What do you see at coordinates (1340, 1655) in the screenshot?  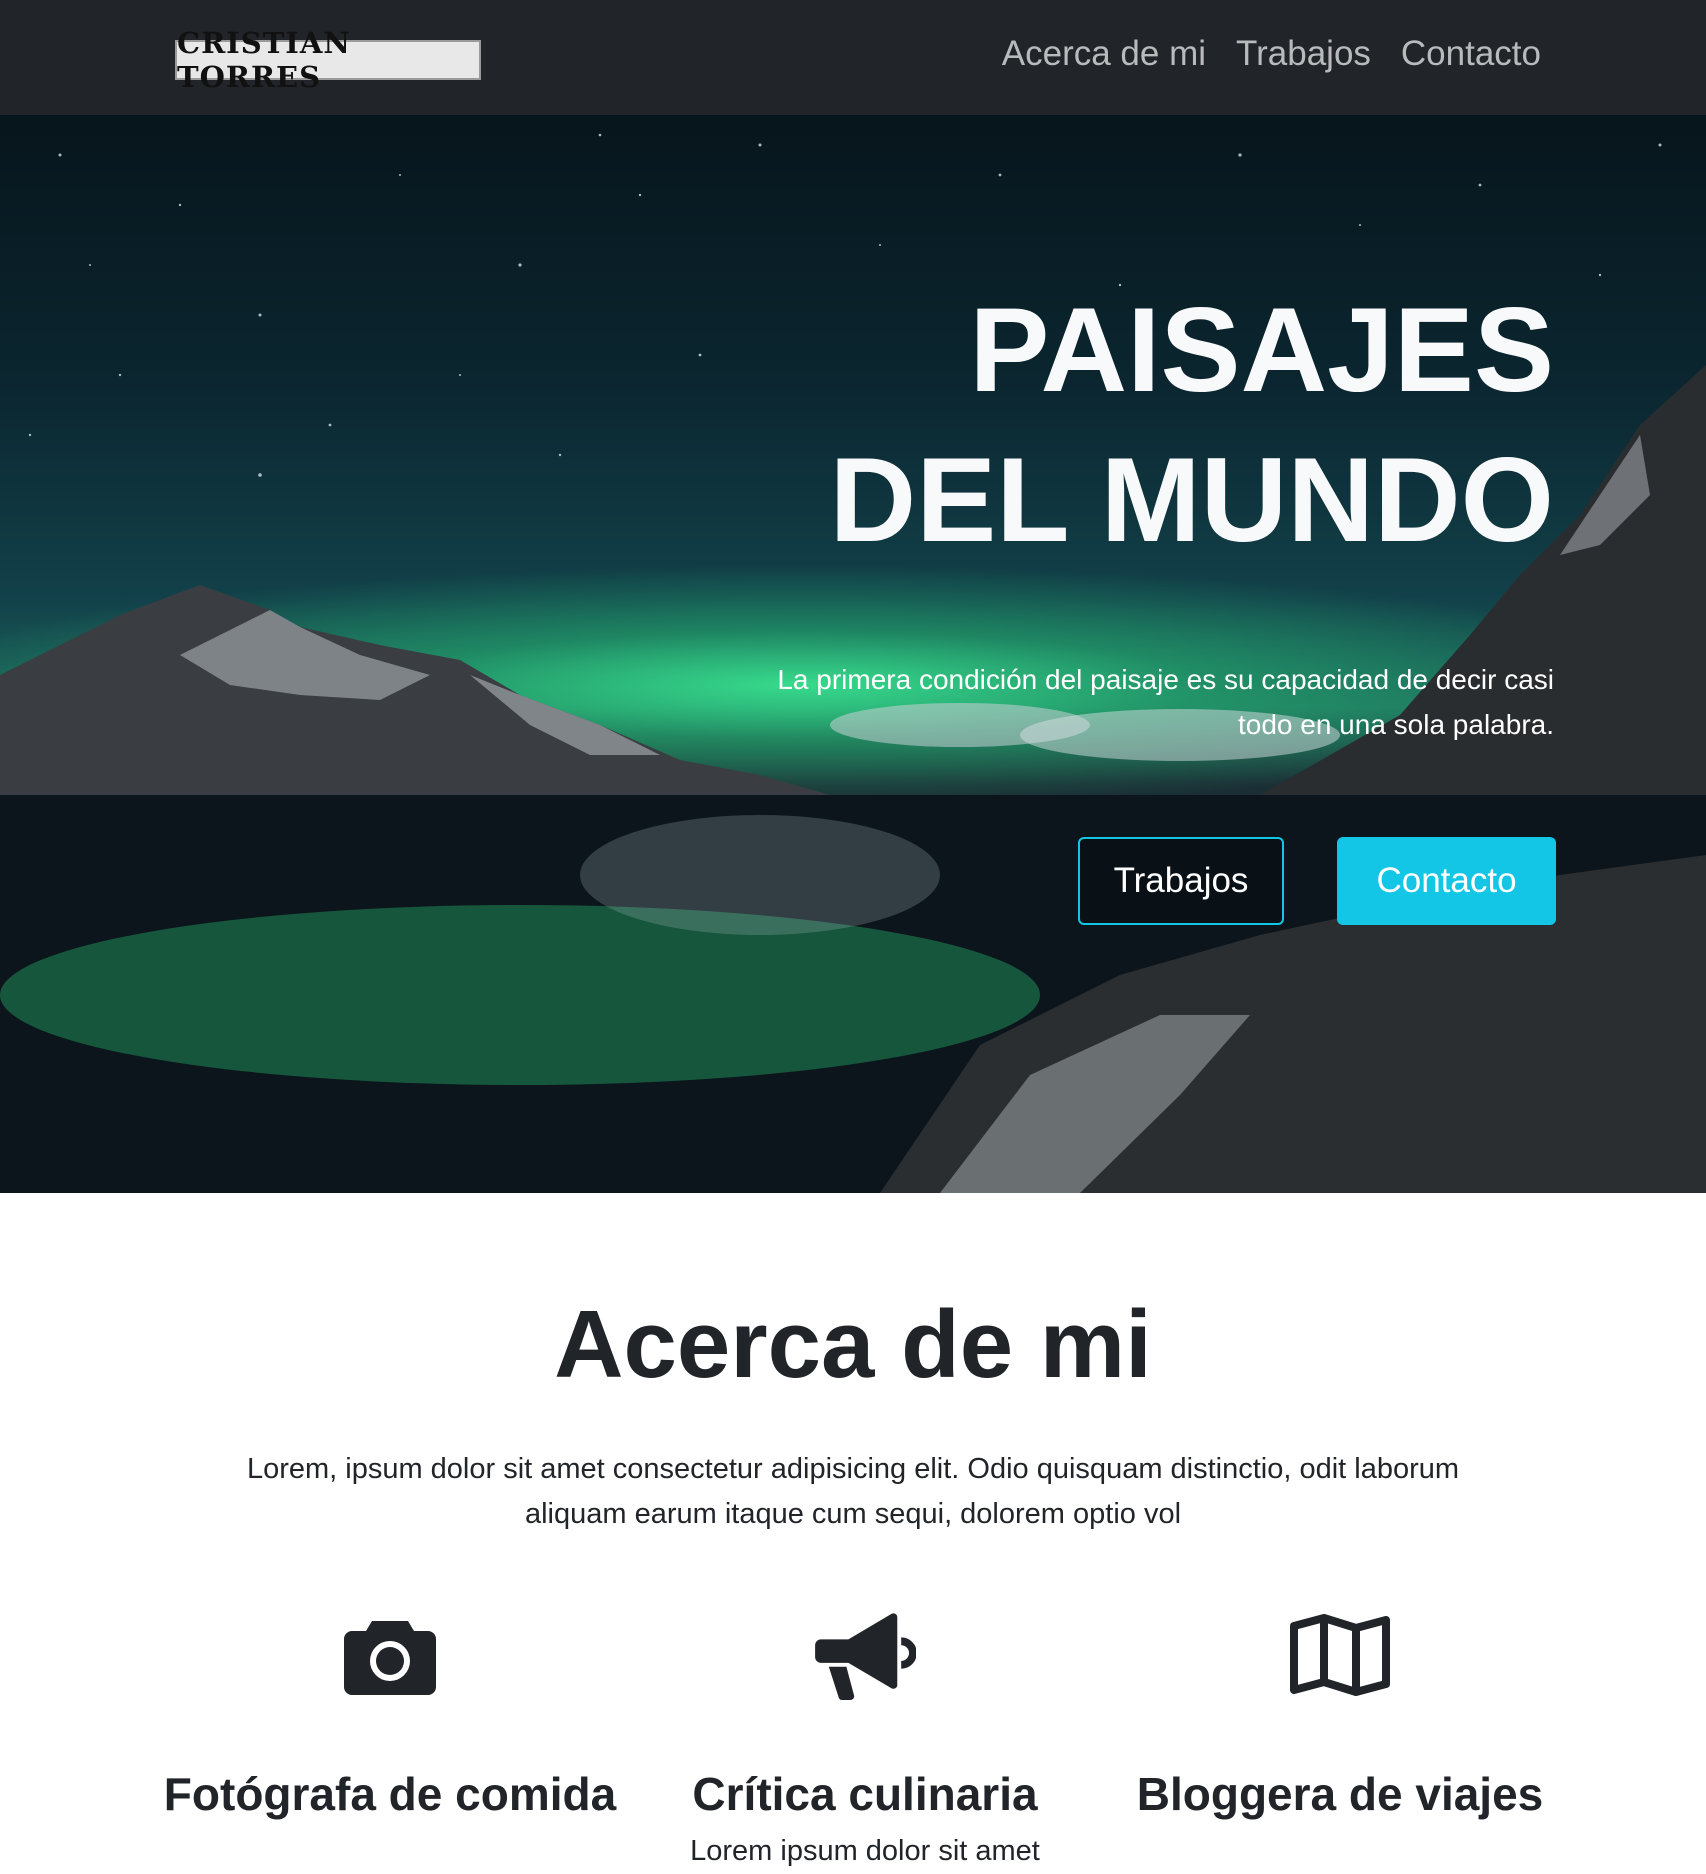 I see `map-icon` at bounding box center [1340, 1655].